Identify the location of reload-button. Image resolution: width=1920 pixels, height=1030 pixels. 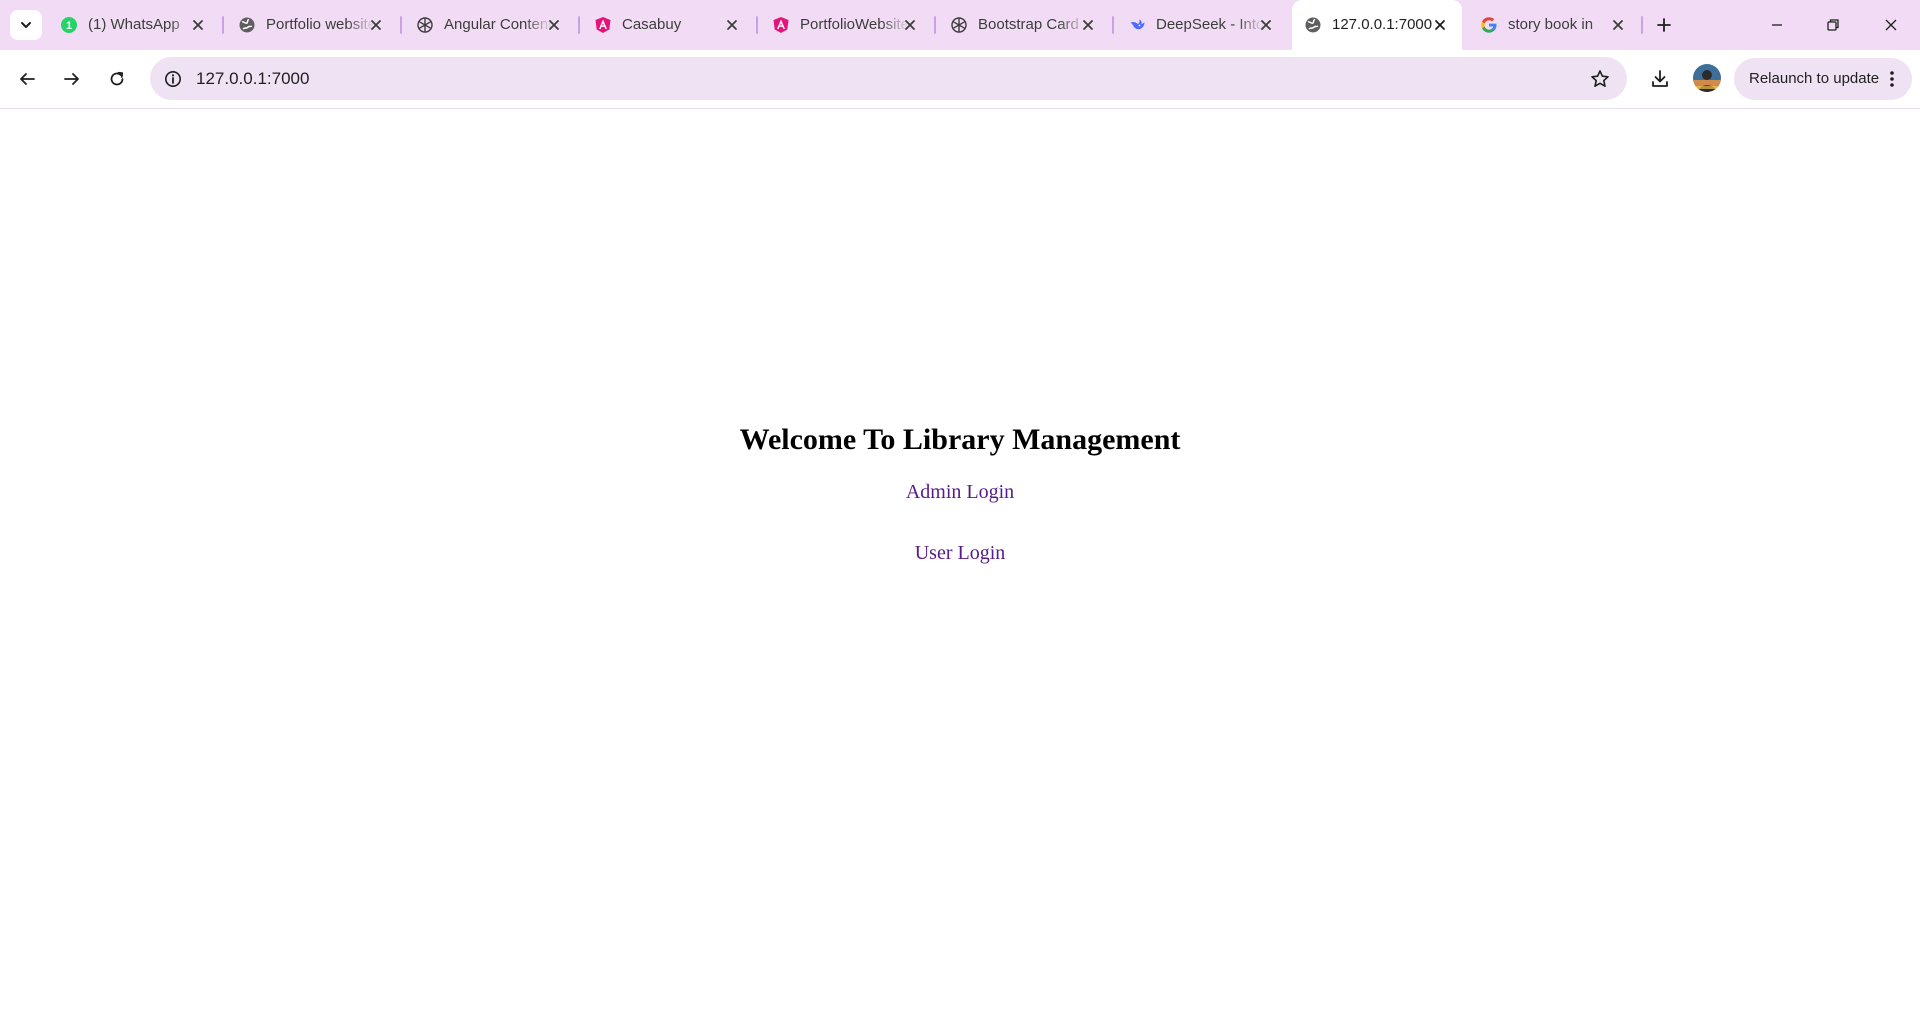
(117, 79).